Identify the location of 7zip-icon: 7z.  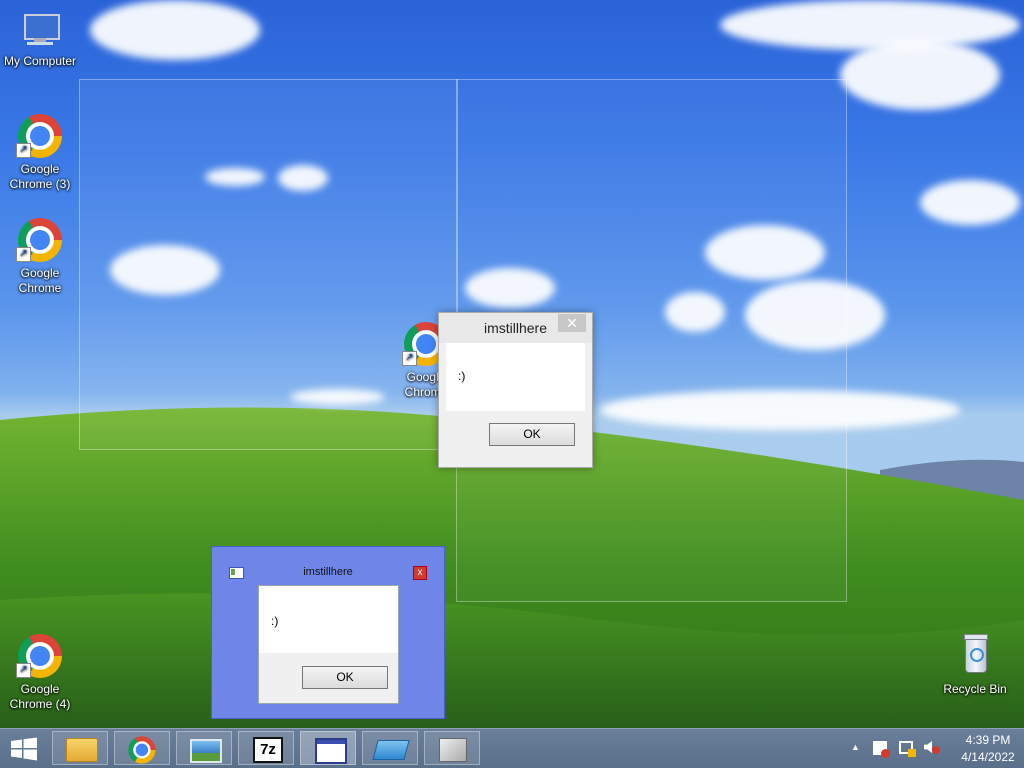
(268, 750).